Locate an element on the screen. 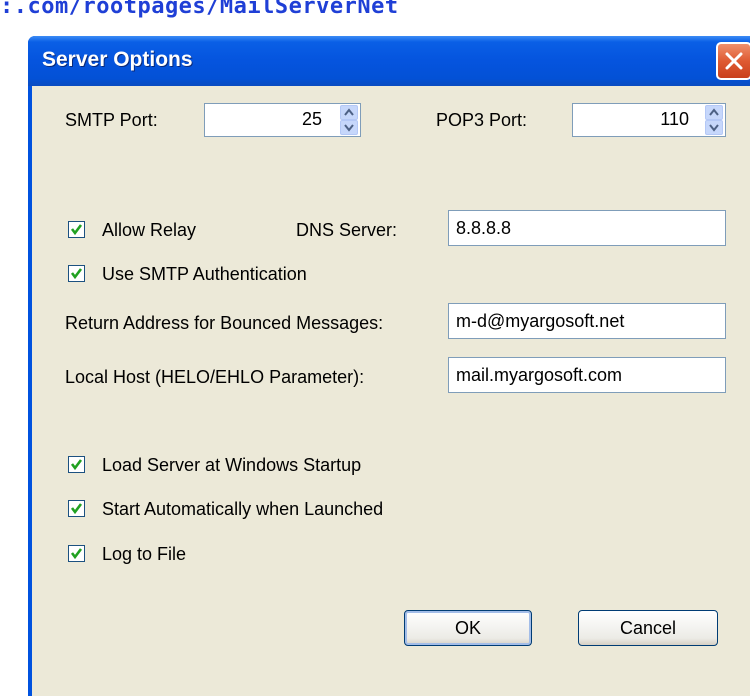  close-icon is located at coordinates (734, 61).